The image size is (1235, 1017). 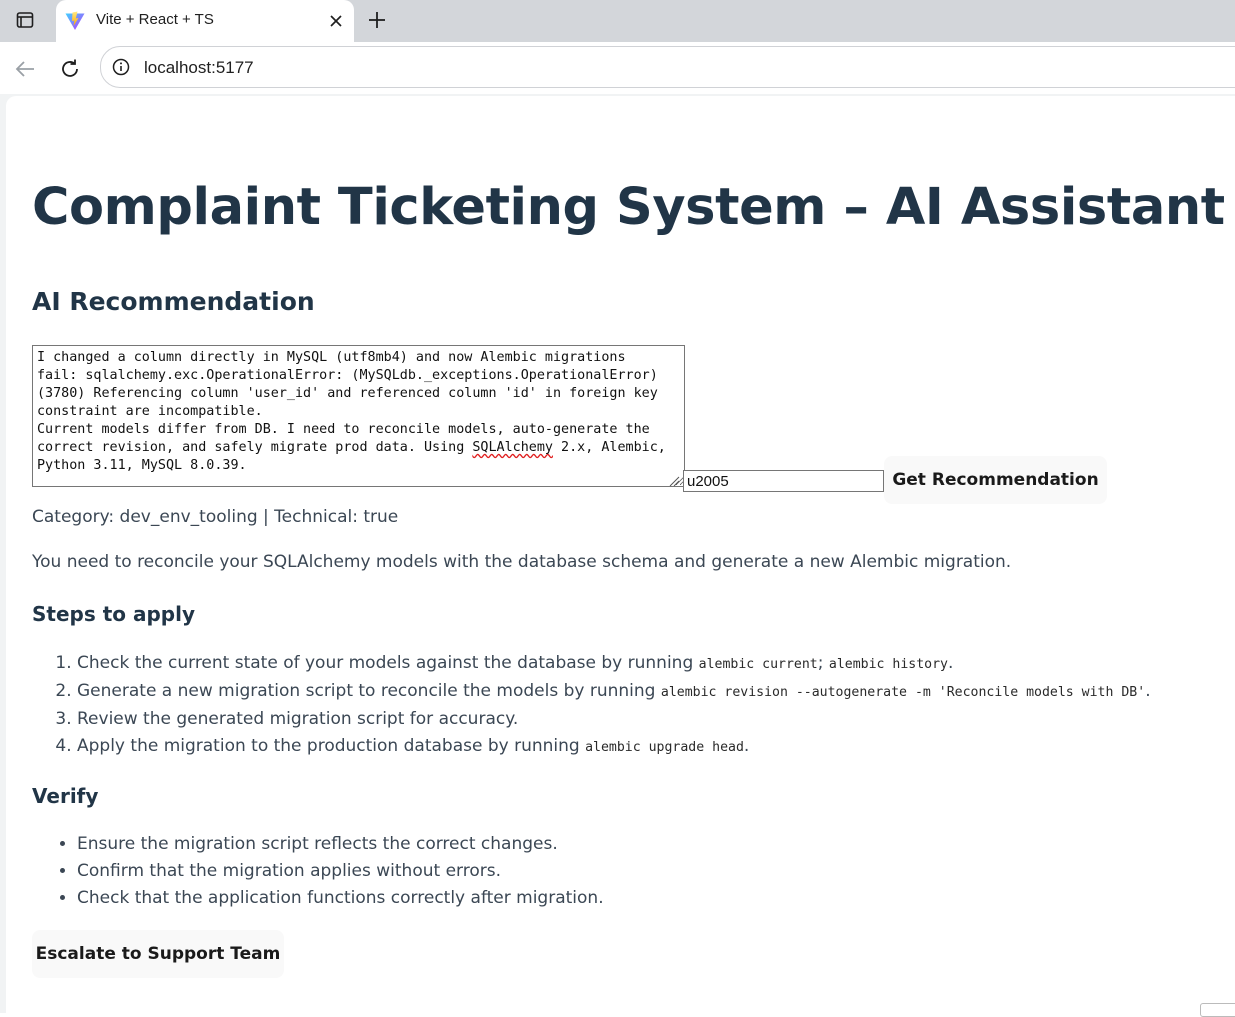 I want to click on close-icon, so click(x=336, y=21).